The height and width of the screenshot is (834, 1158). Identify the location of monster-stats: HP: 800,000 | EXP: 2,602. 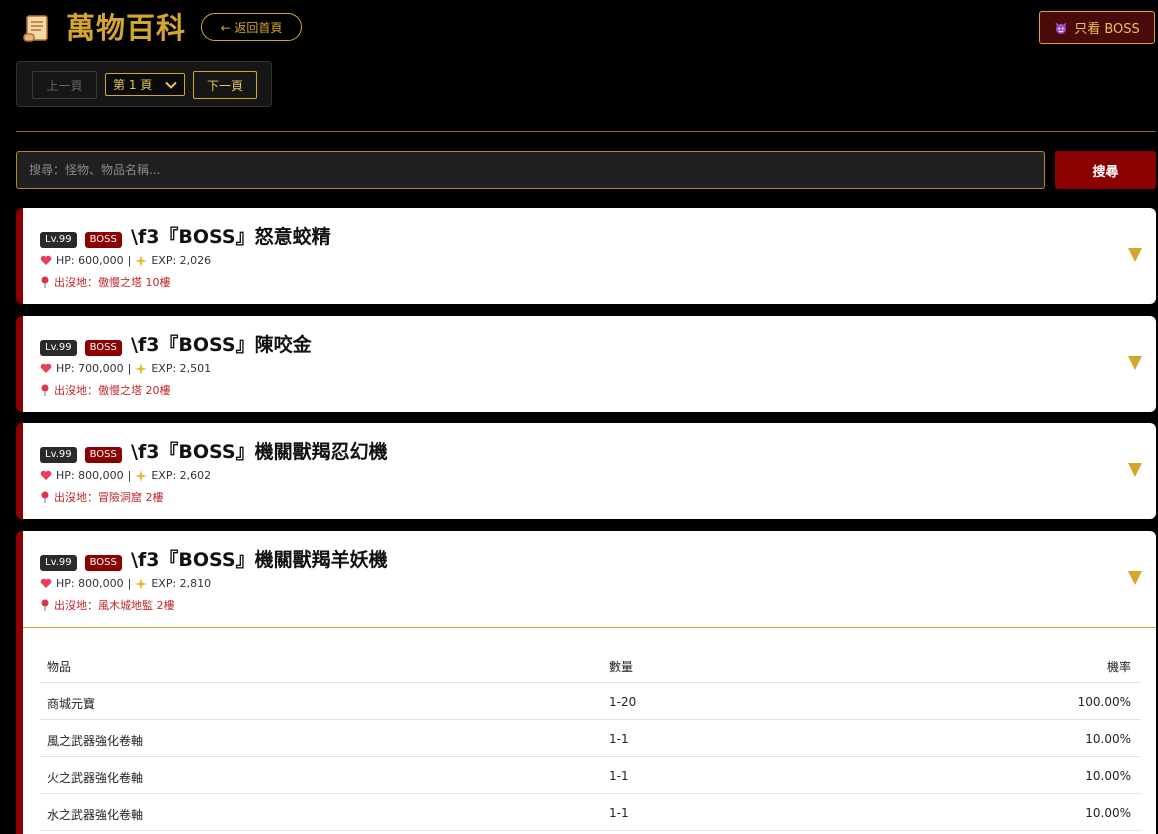
(125, 475).